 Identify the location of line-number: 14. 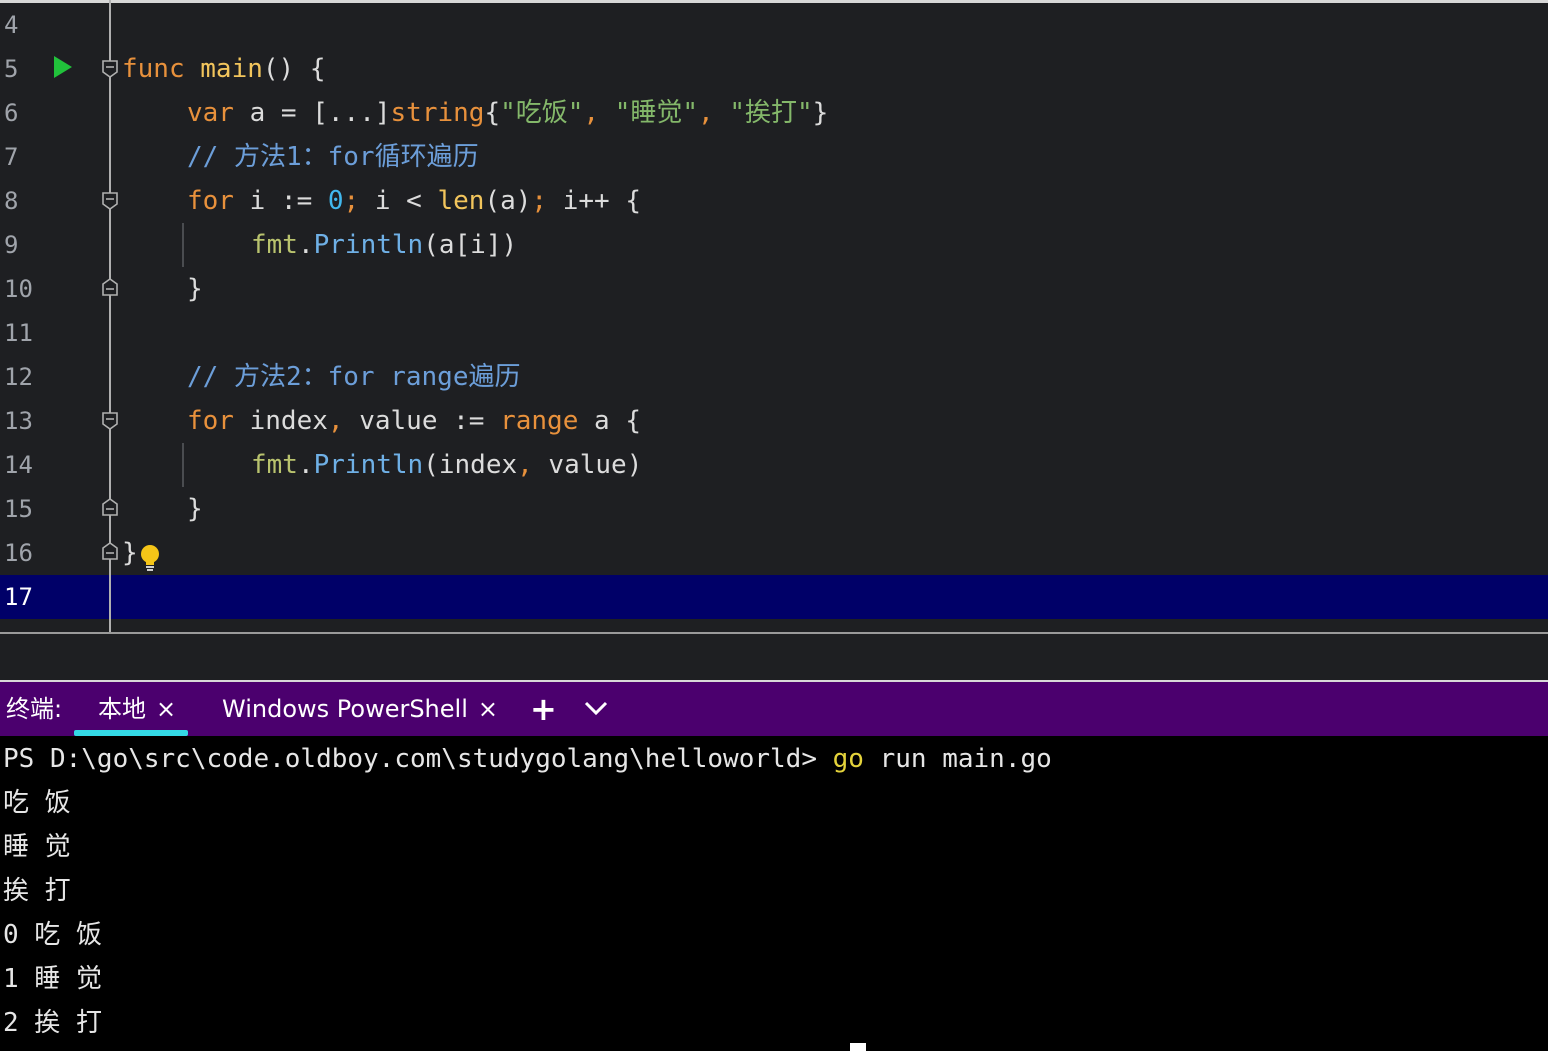
(18, 465).